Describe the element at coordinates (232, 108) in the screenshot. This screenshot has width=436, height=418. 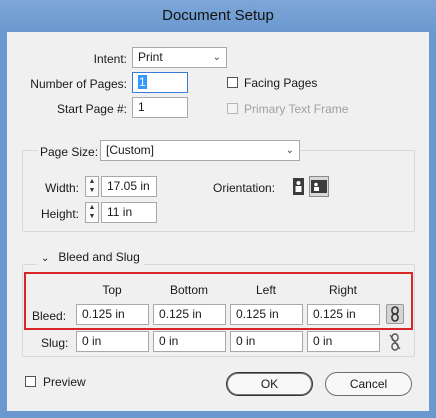
I see `primary-text-frame-checkbox` at that location.